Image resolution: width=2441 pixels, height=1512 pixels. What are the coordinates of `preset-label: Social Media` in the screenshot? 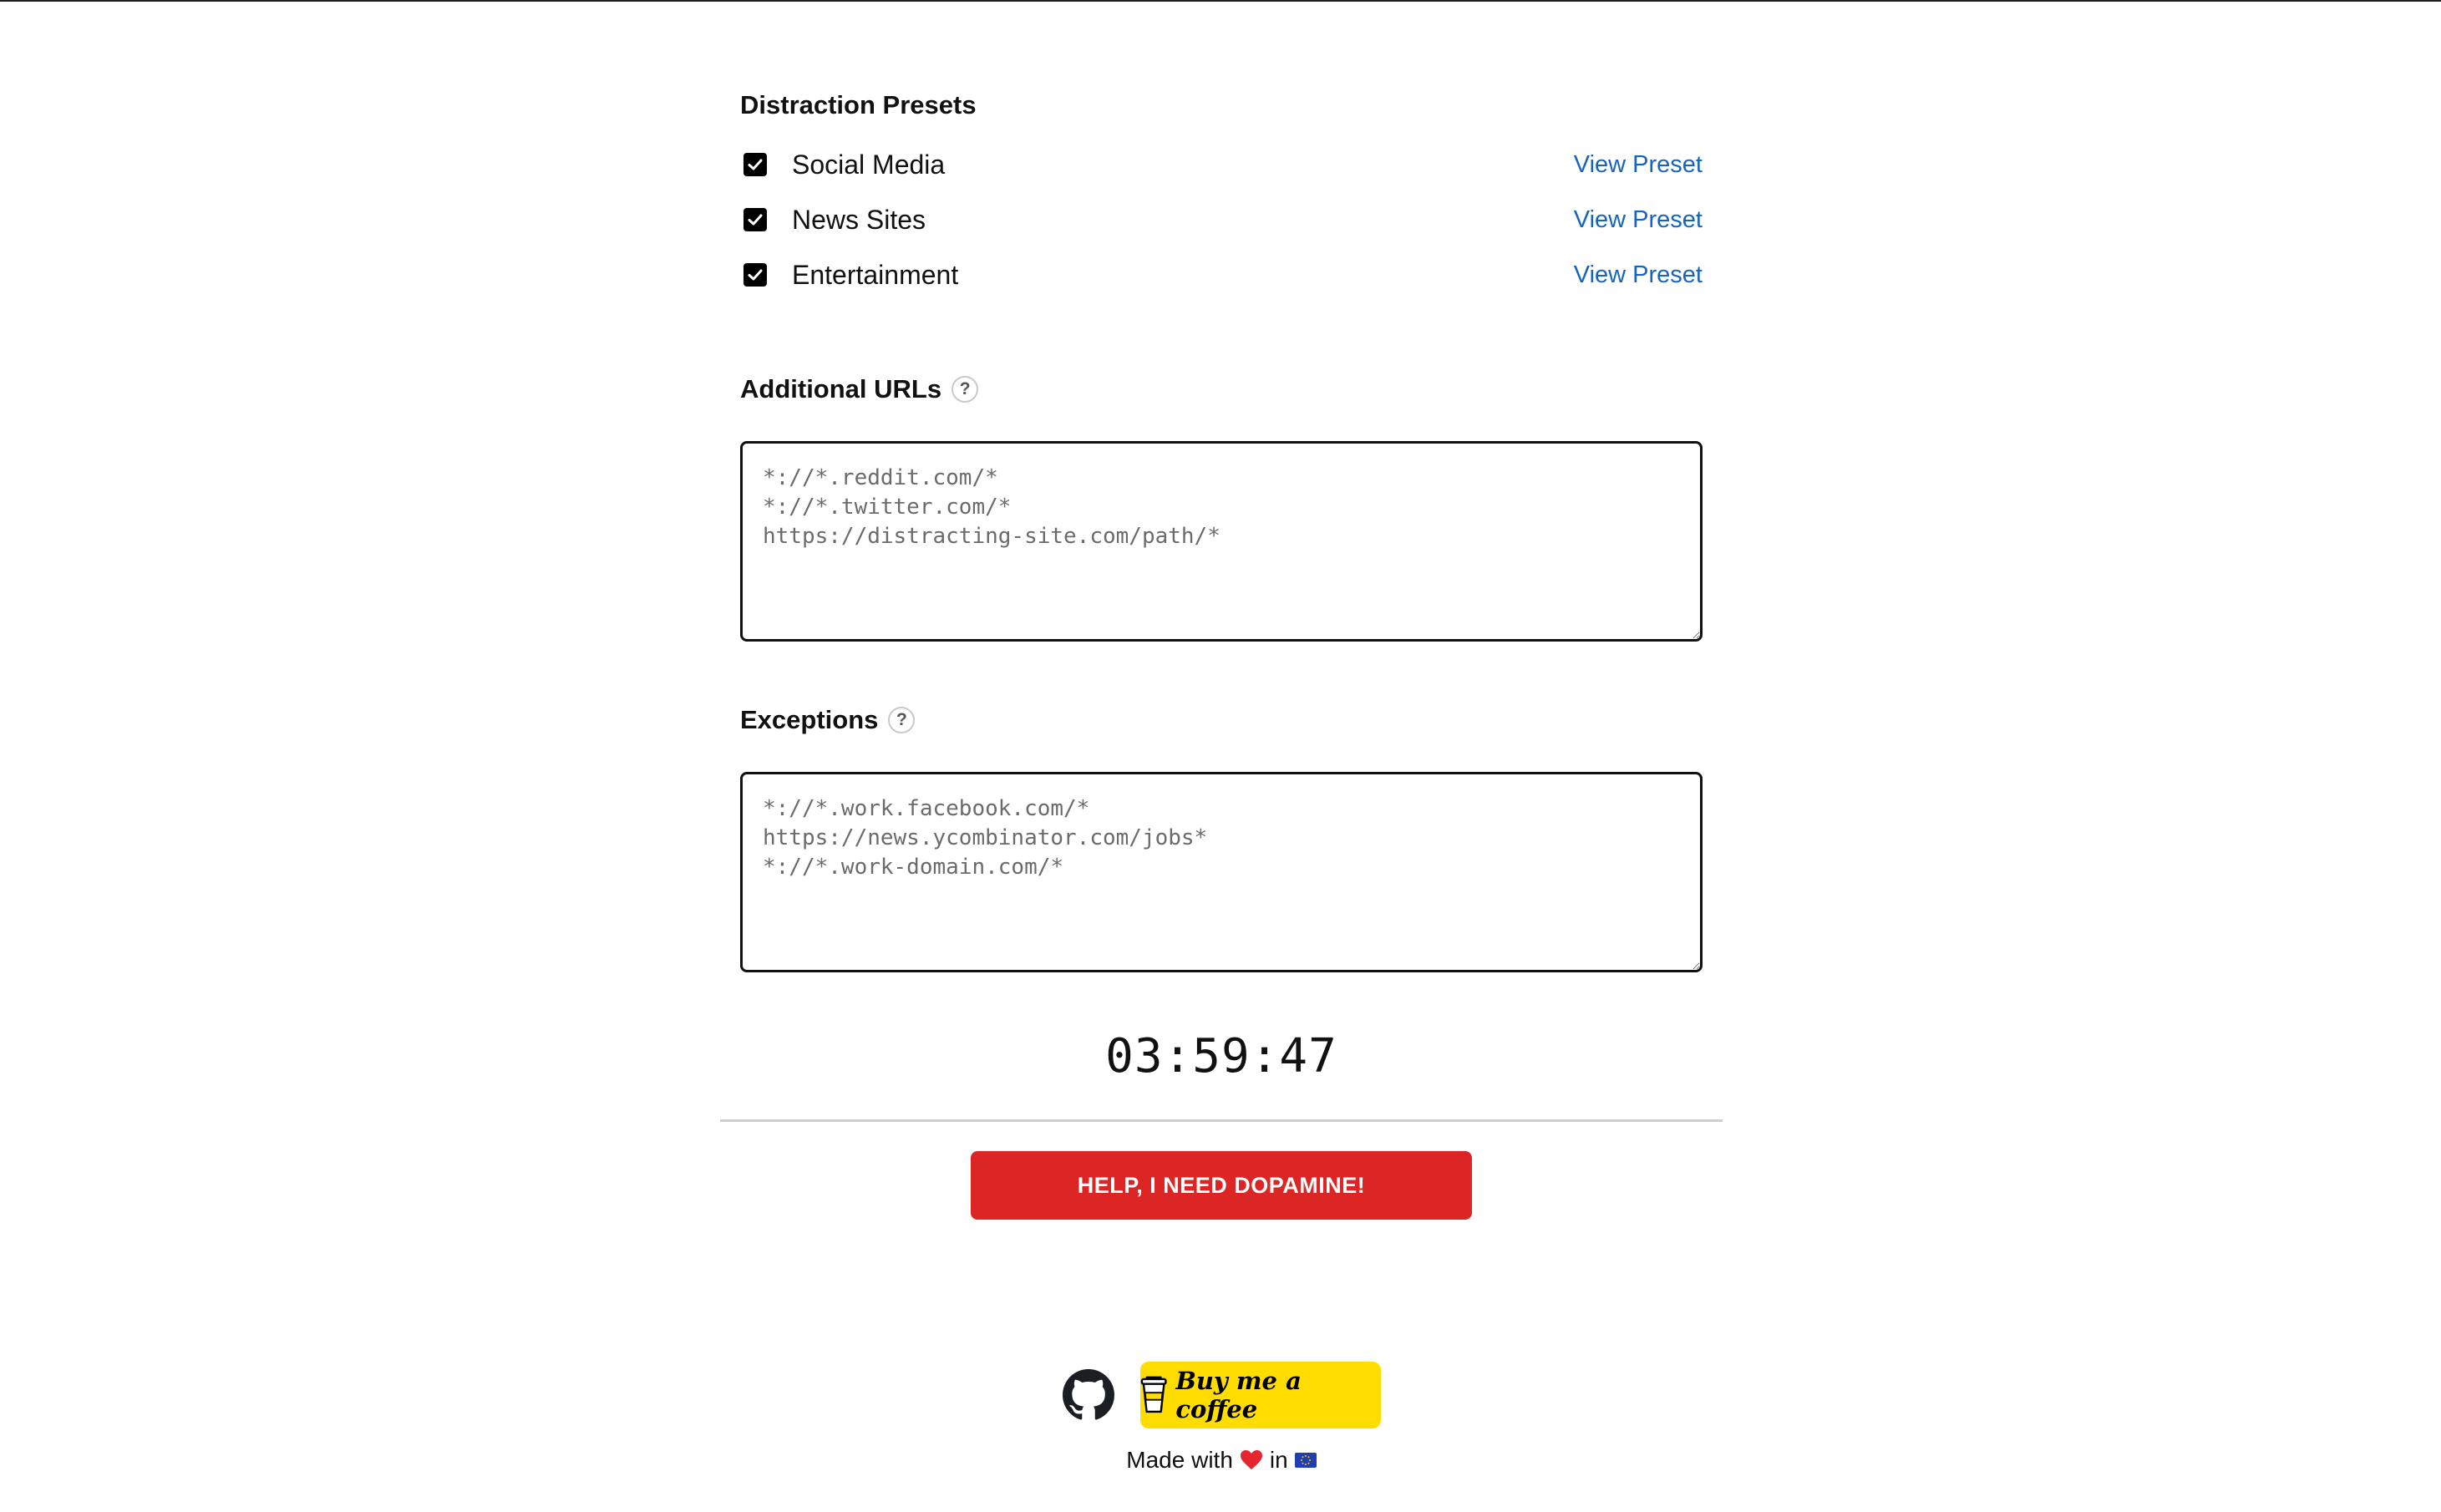 It's located at (869, 164).